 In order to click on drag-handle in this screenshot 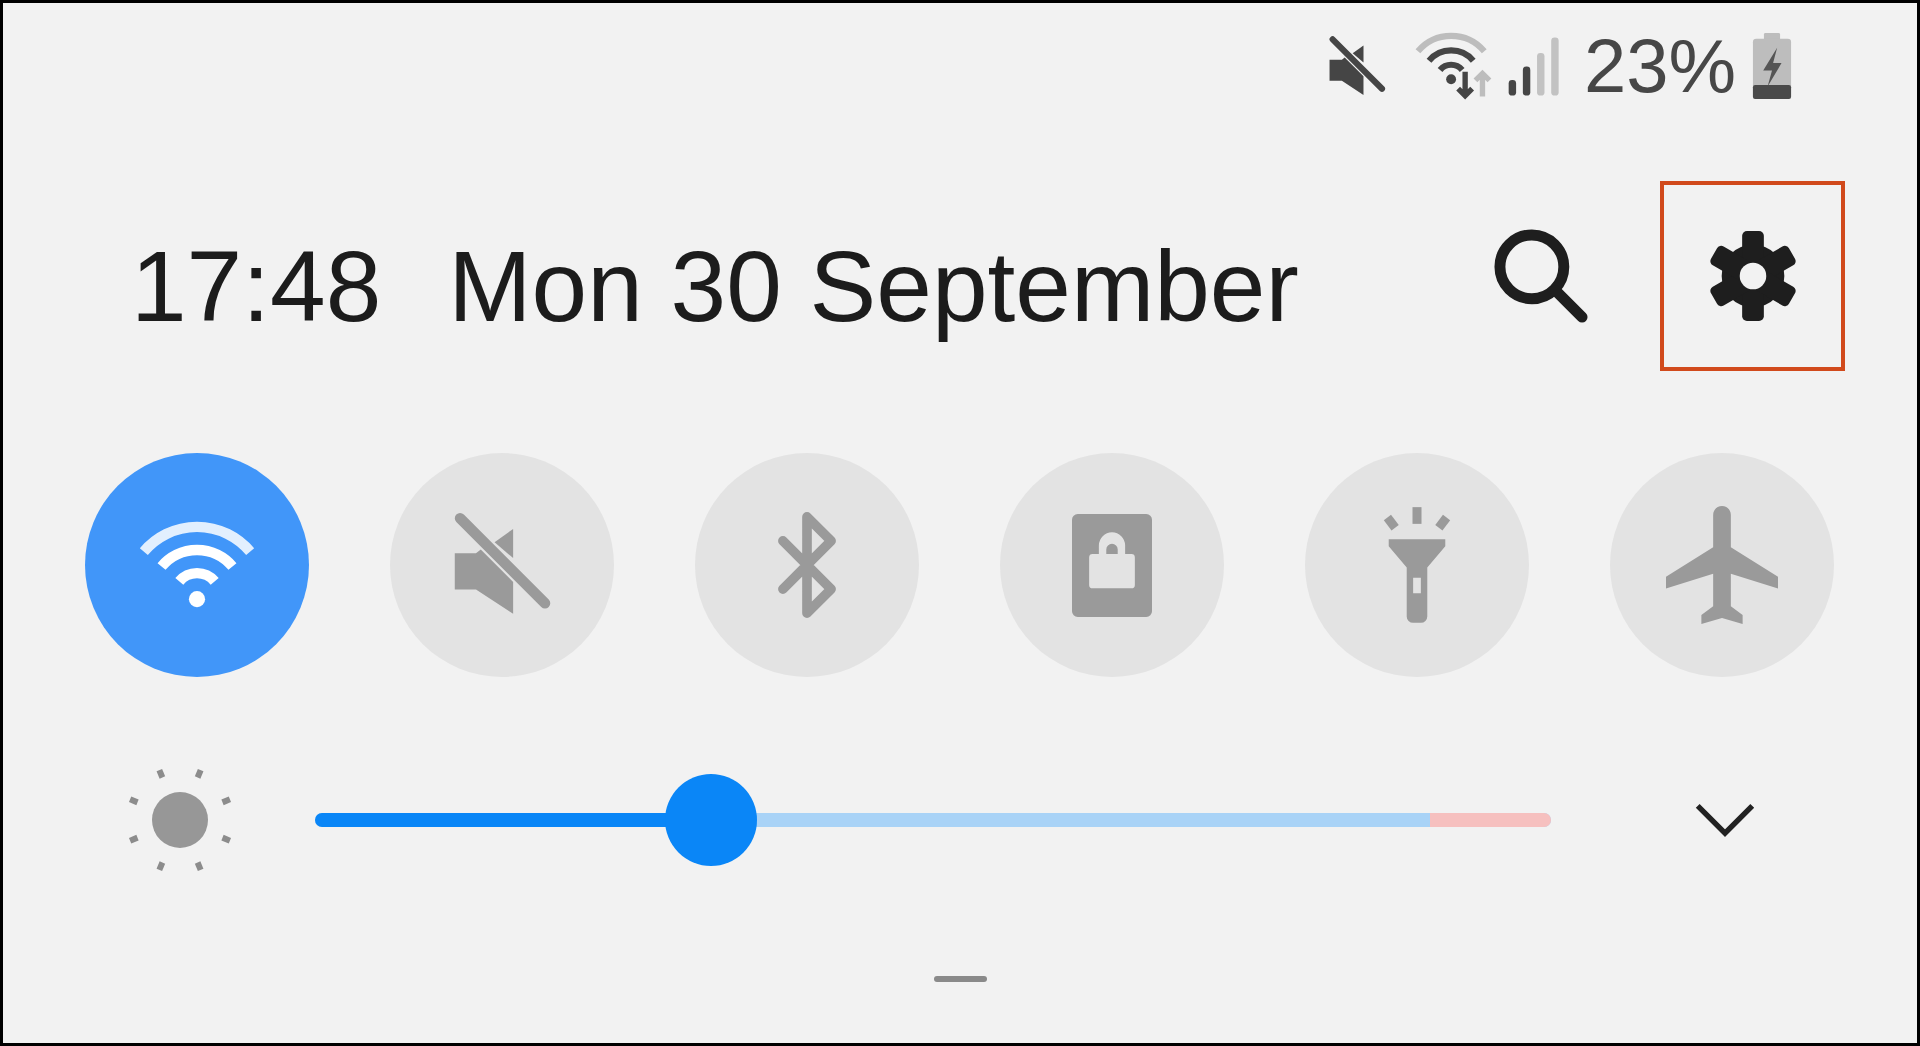, I will do `click(960, 979)`.